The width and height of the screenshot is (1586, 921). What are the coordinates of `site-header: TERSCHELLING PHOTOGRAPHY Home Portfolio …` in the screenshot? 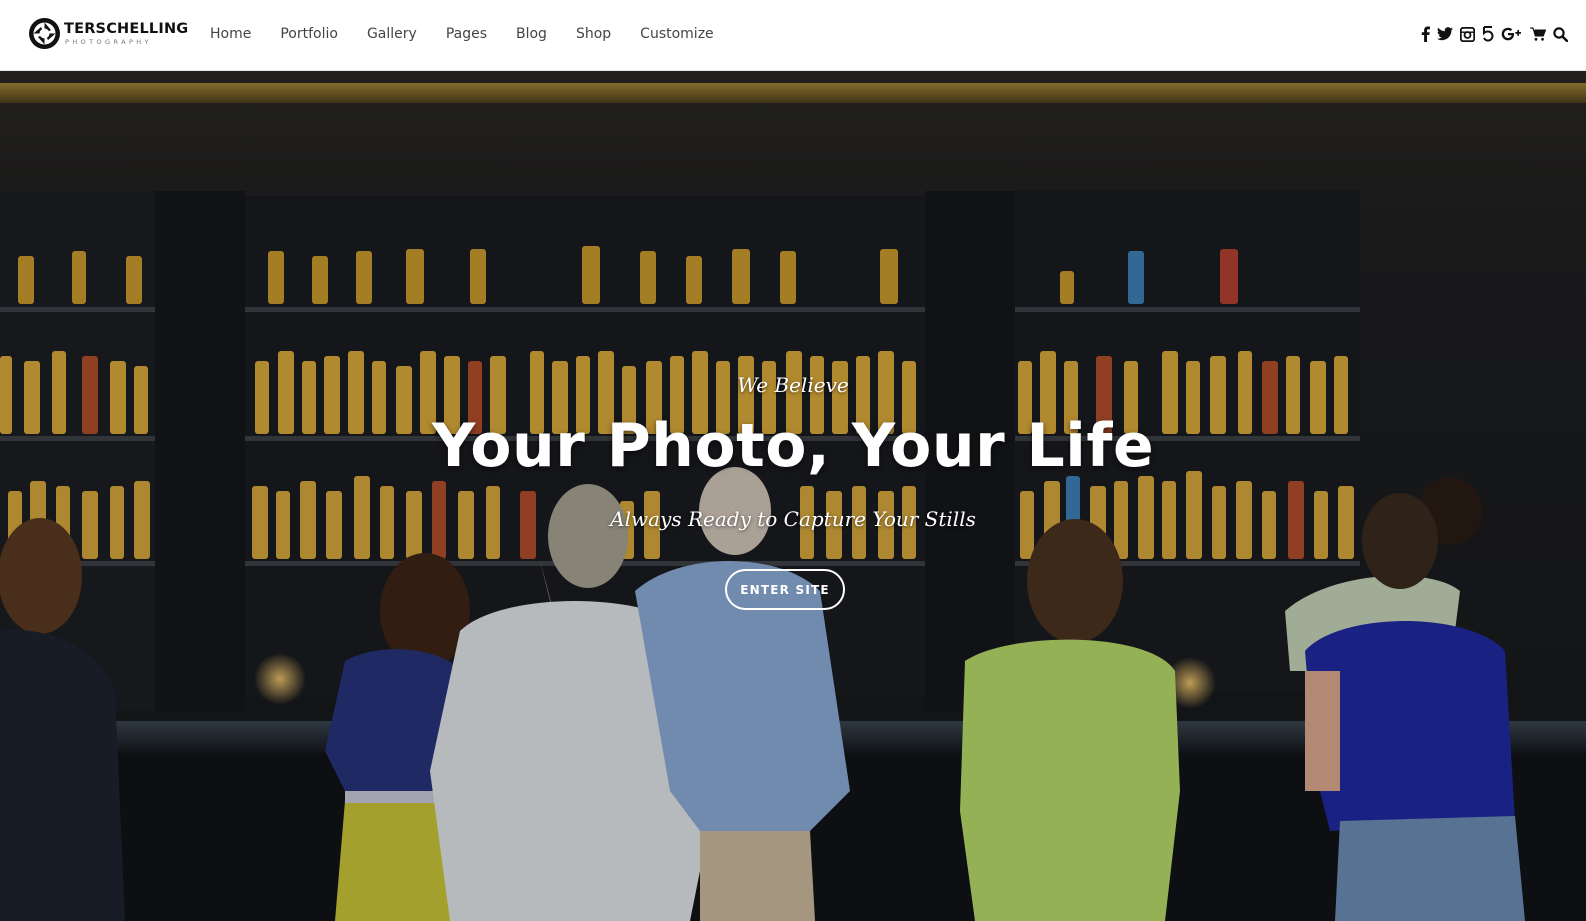 It's located at (793, 35).